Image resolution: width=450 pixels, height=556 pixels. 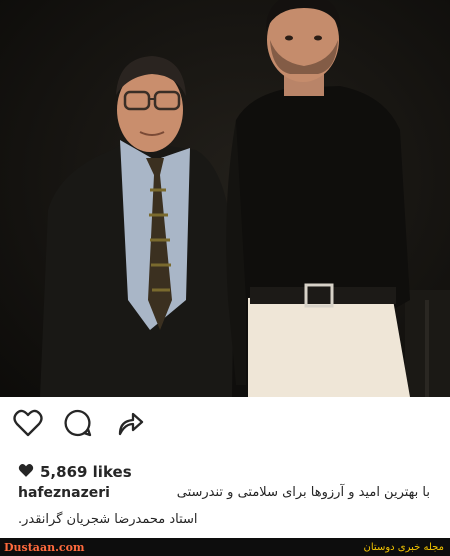 I want to click on filled-heart-icon, so click(x=26, y=472).